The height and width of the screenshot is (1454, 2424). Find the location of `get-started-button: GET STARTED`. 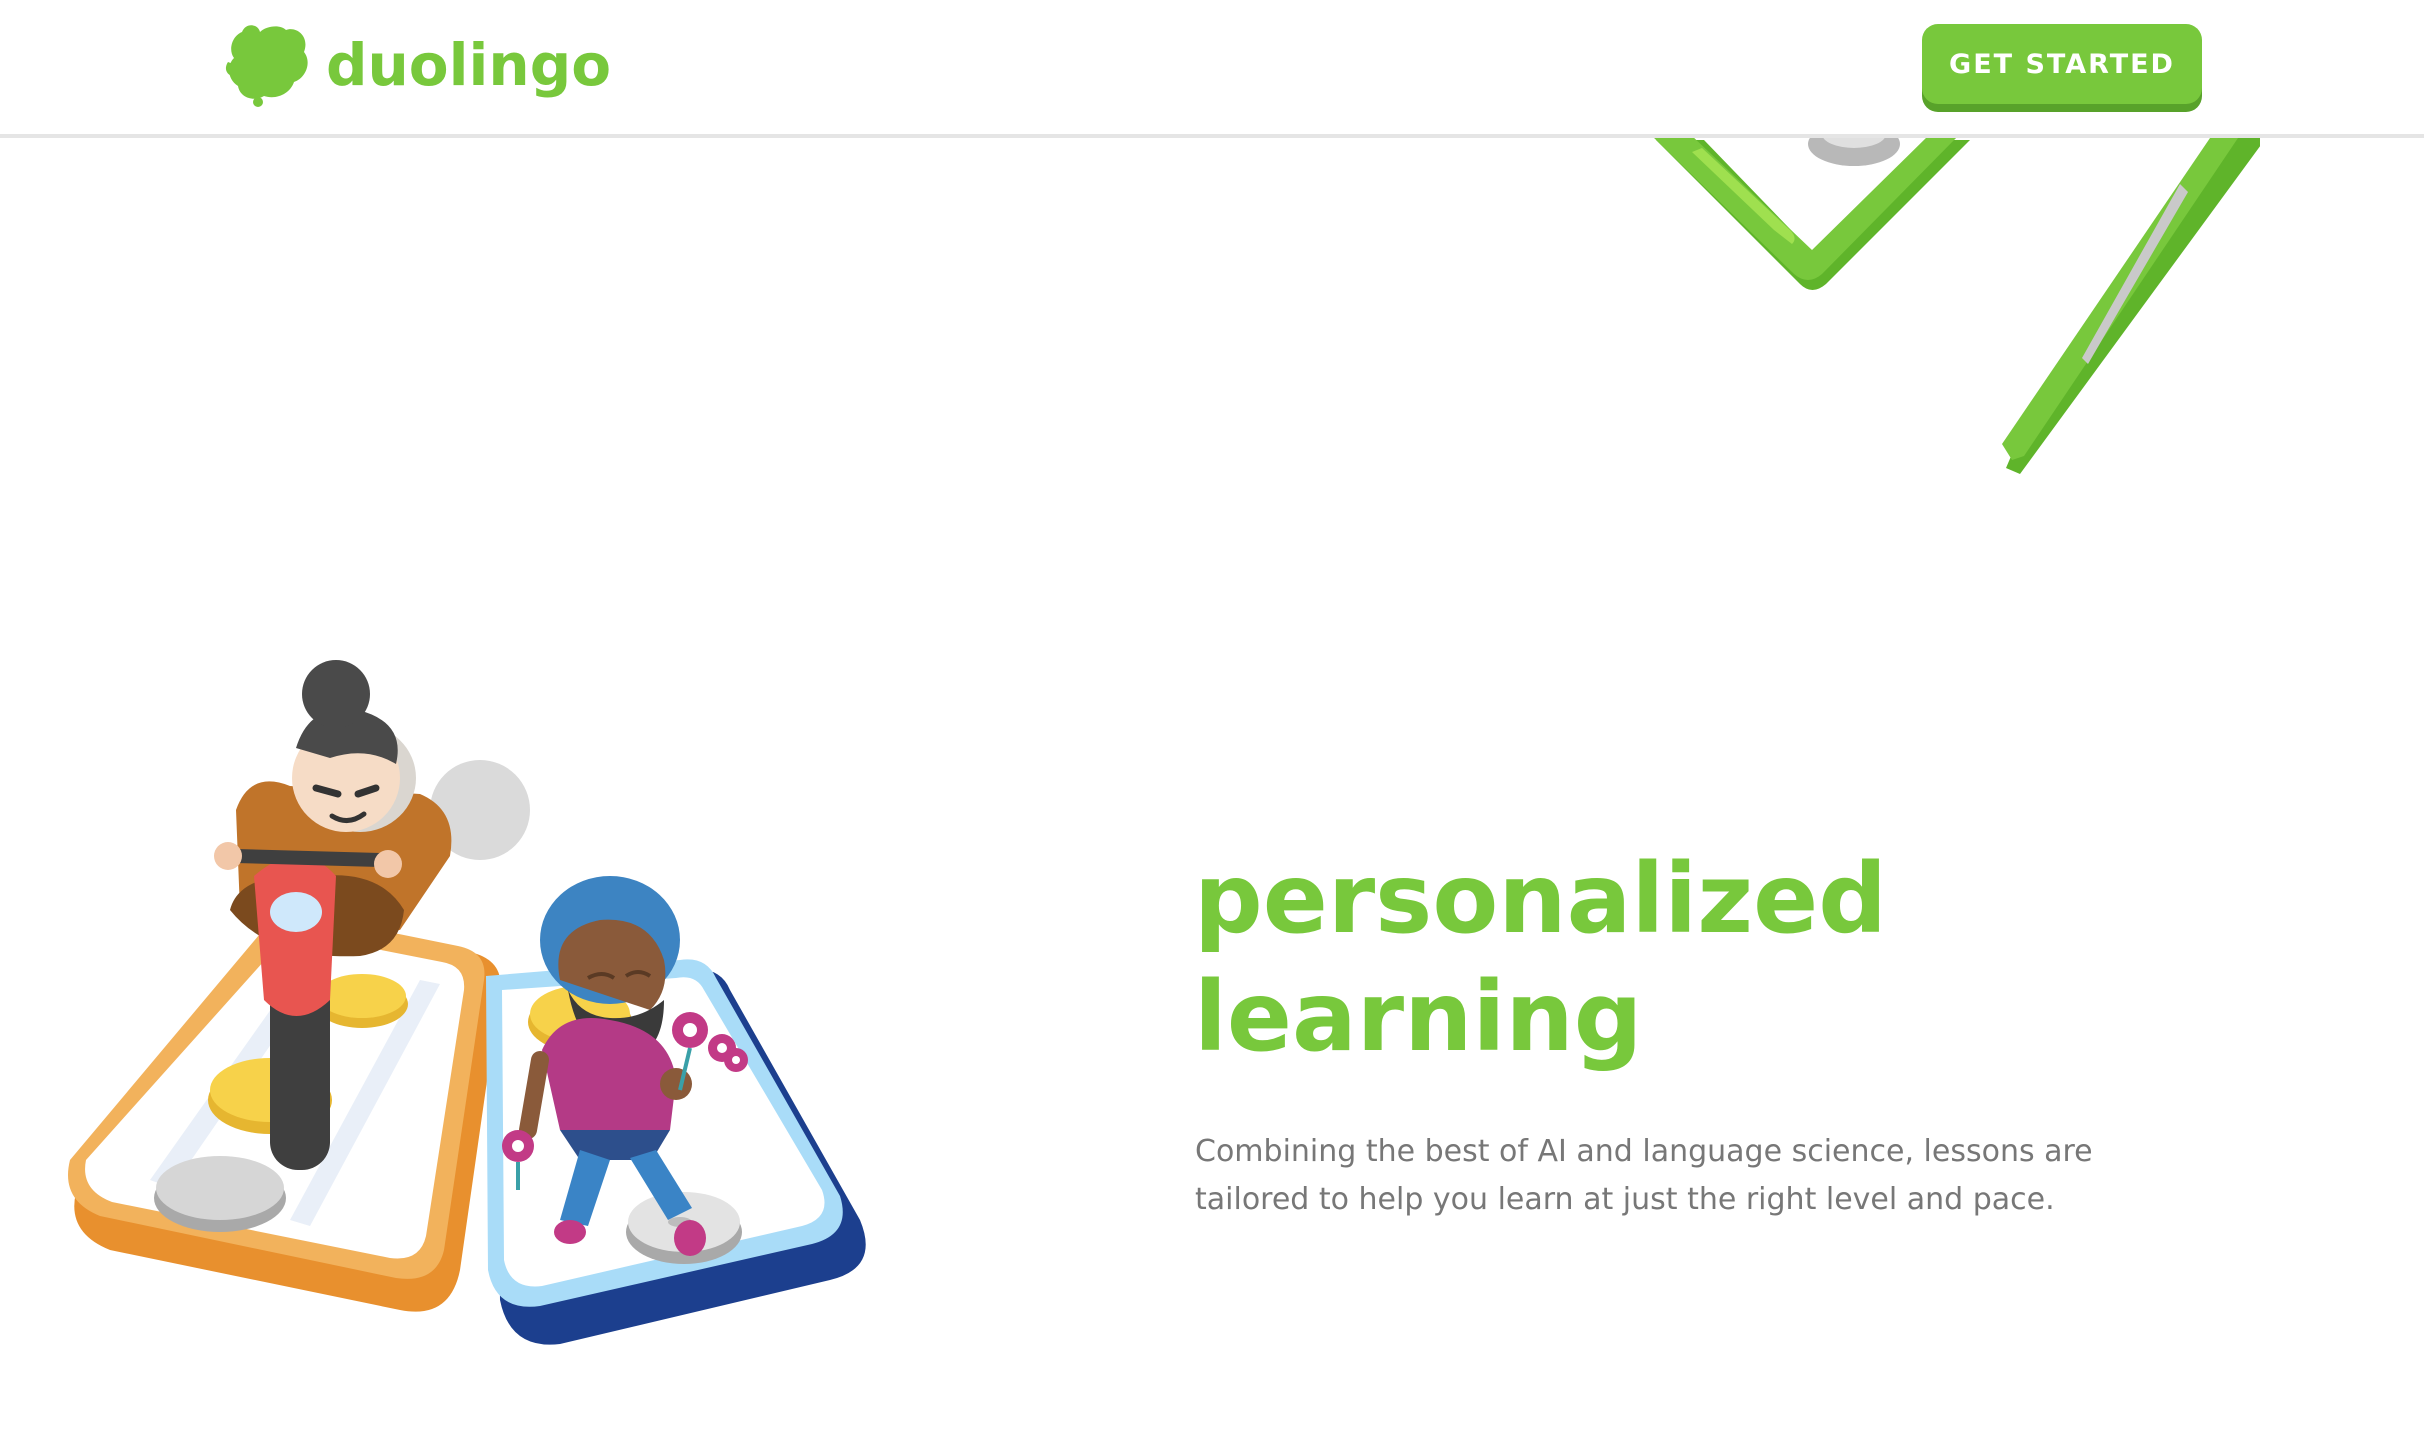

get-started-button: GET STARTED is located at coordinates (2062, 64).